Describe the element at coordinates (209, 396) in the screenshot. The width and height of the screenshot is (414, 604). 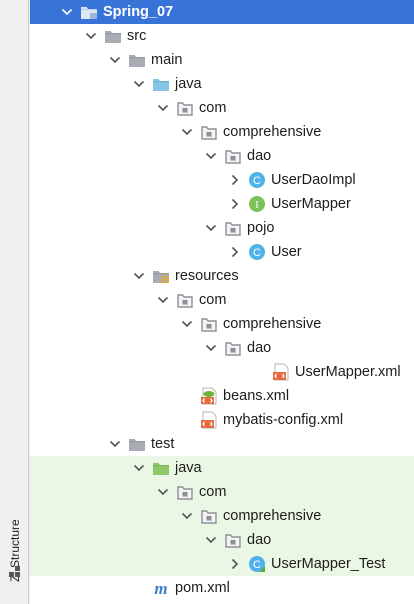
I see `spring-xml-icon` at that location.